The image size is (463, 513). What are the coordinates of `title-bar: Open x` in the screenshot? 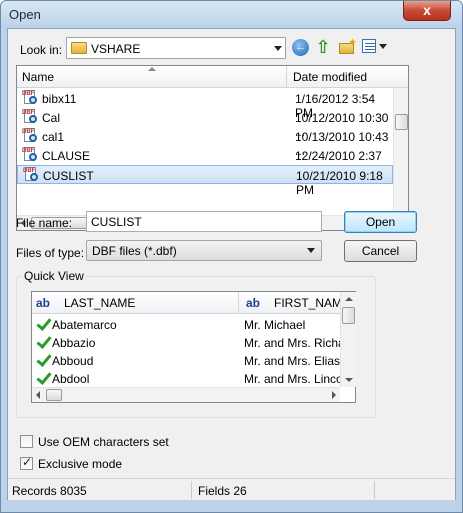 It's located at (231, 14).